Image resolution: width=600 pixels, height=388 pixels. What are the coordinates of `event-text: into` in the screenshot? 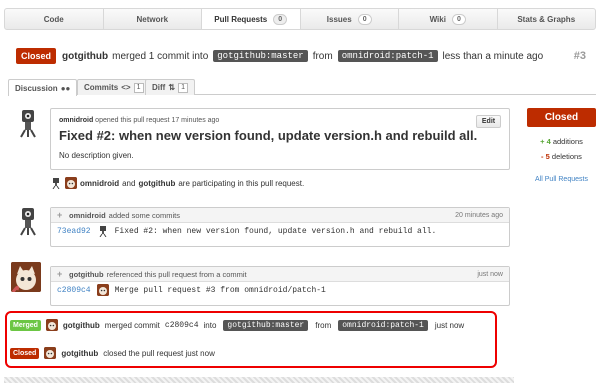 It's located at (210, 325).